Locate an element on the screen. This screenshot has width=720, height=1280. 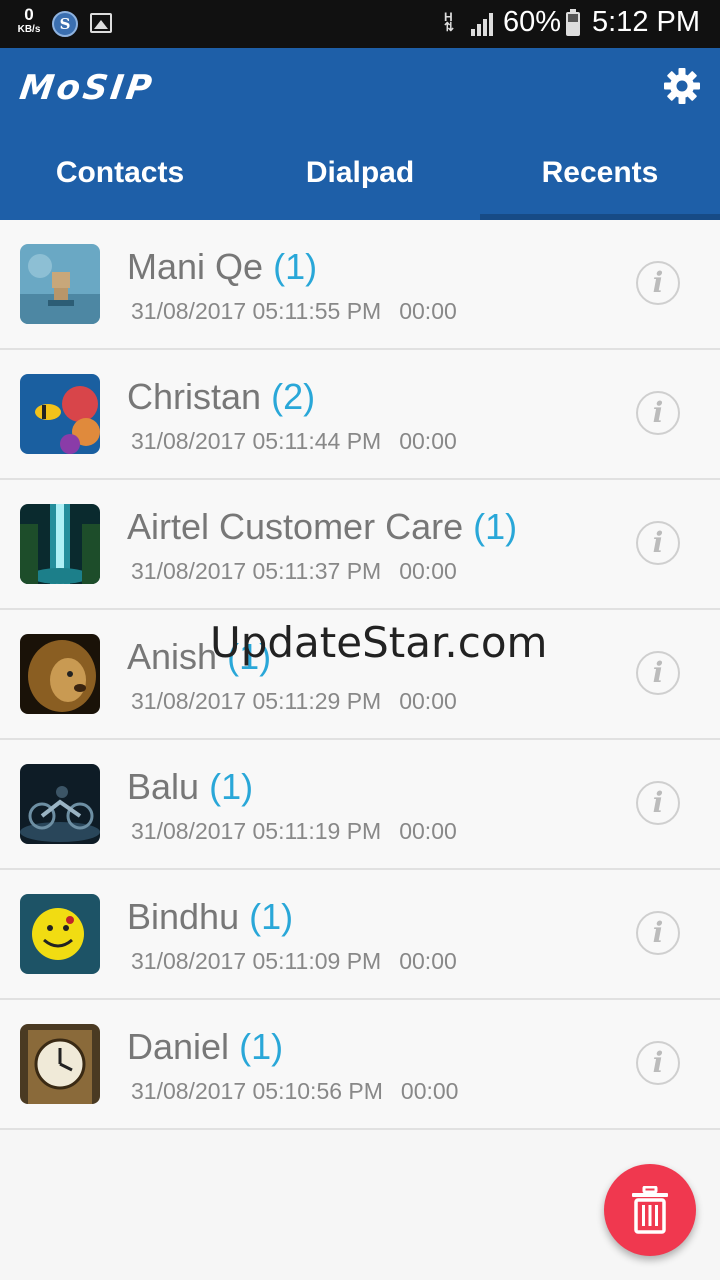
delete-recents-button is located at coordinates (650, 1210).